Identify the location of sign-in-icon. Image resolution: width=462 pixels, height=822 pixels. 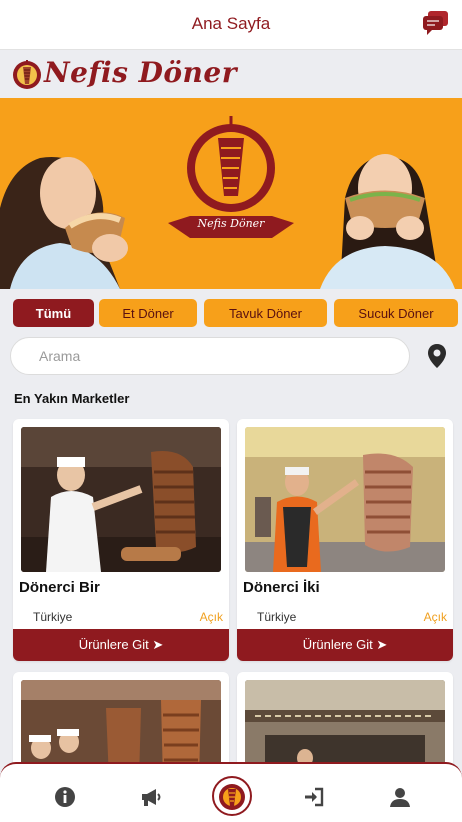
(314, 797).